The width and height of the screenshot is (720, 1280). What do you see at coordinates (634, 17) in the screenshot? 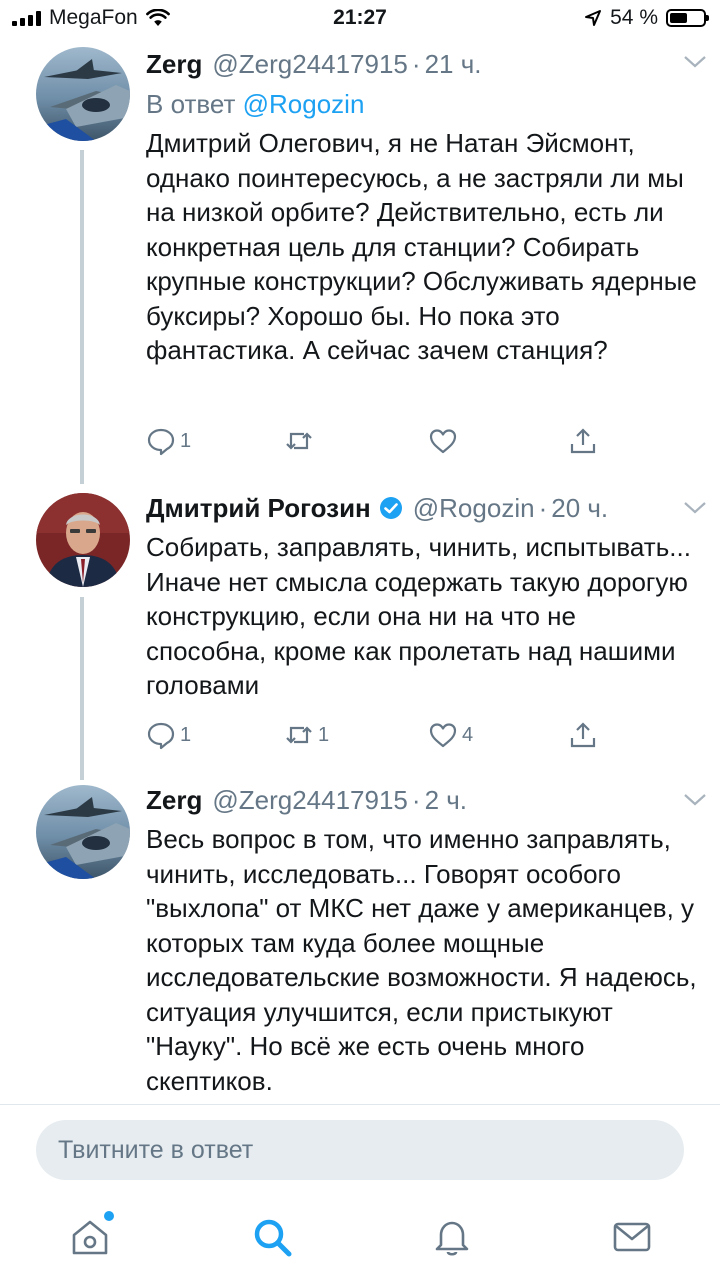
I see `battery-percent: 54 %` at bounding box center [634, 17].